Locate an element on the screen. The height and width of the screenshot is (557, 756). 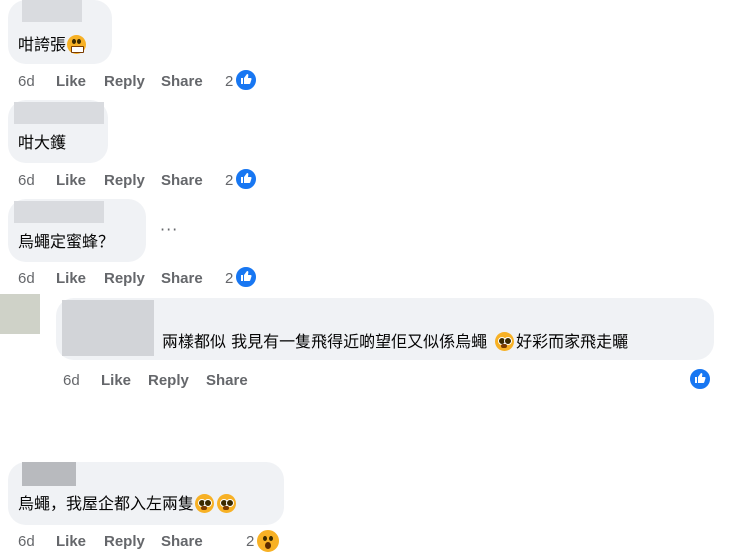
comment-text: 烏蠅，我屋企都入左兩隻 is located at coordinates (127, 504).